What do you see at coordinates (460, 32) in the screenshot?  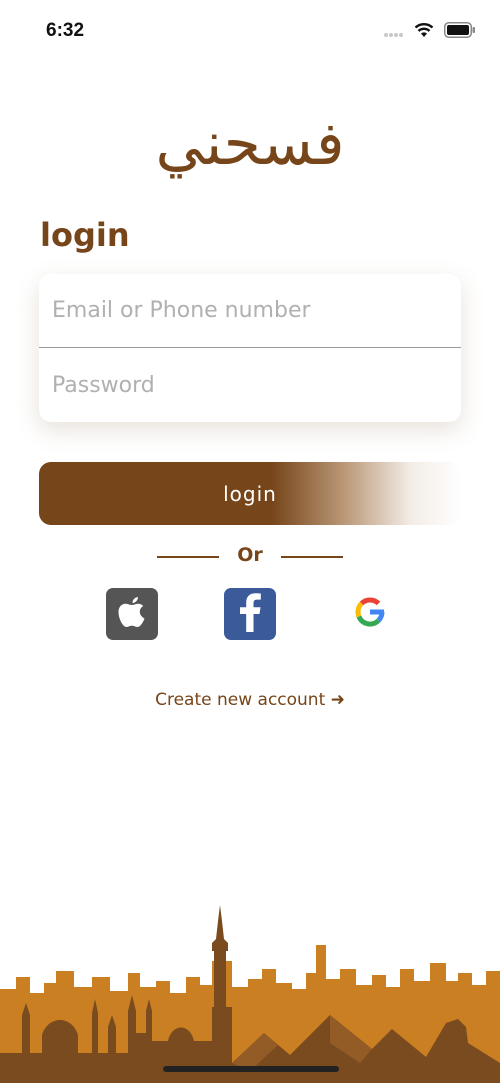 I see `battery-icon` at bounding box center [460, 32].